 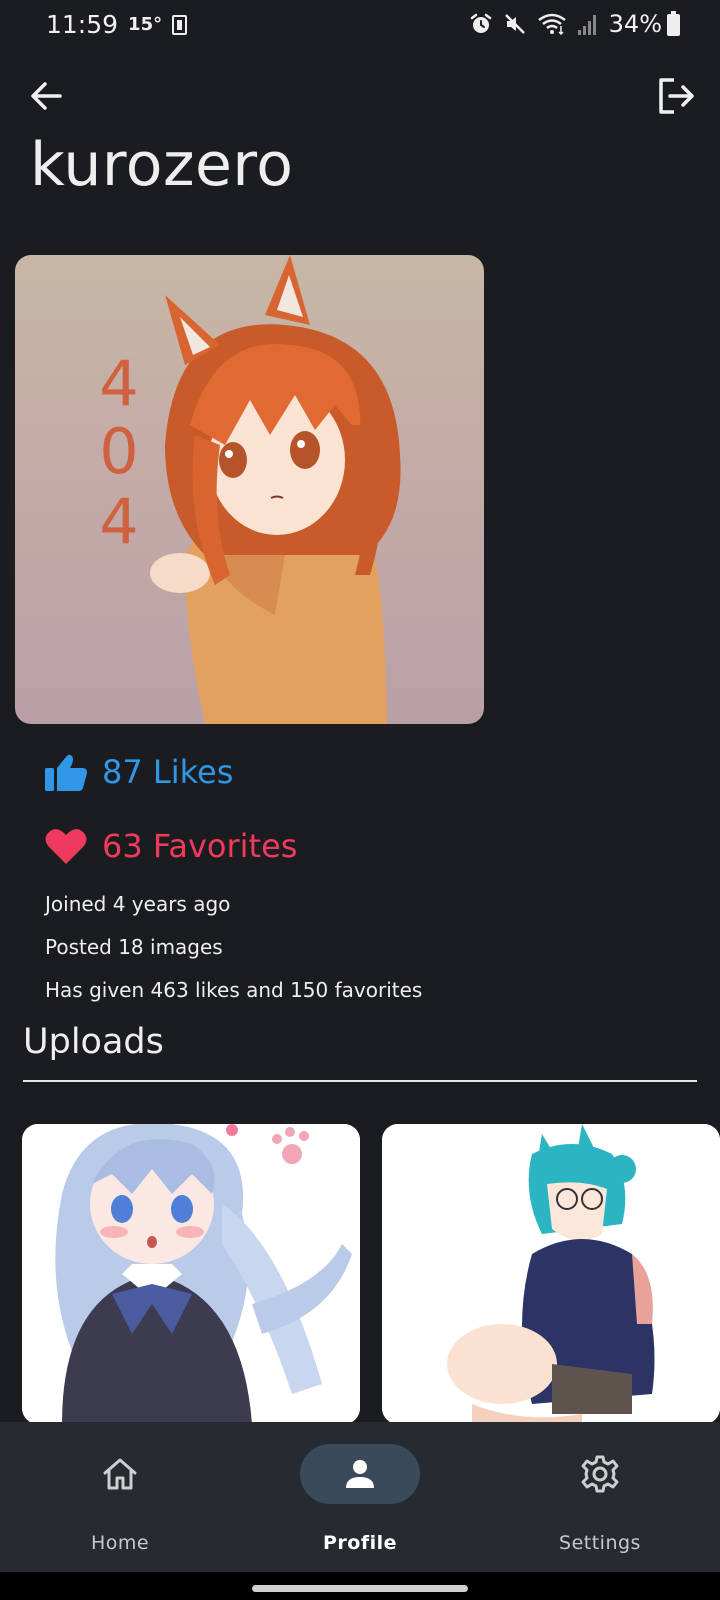 I want to click on home-icon, so click(x=120, y=1474).